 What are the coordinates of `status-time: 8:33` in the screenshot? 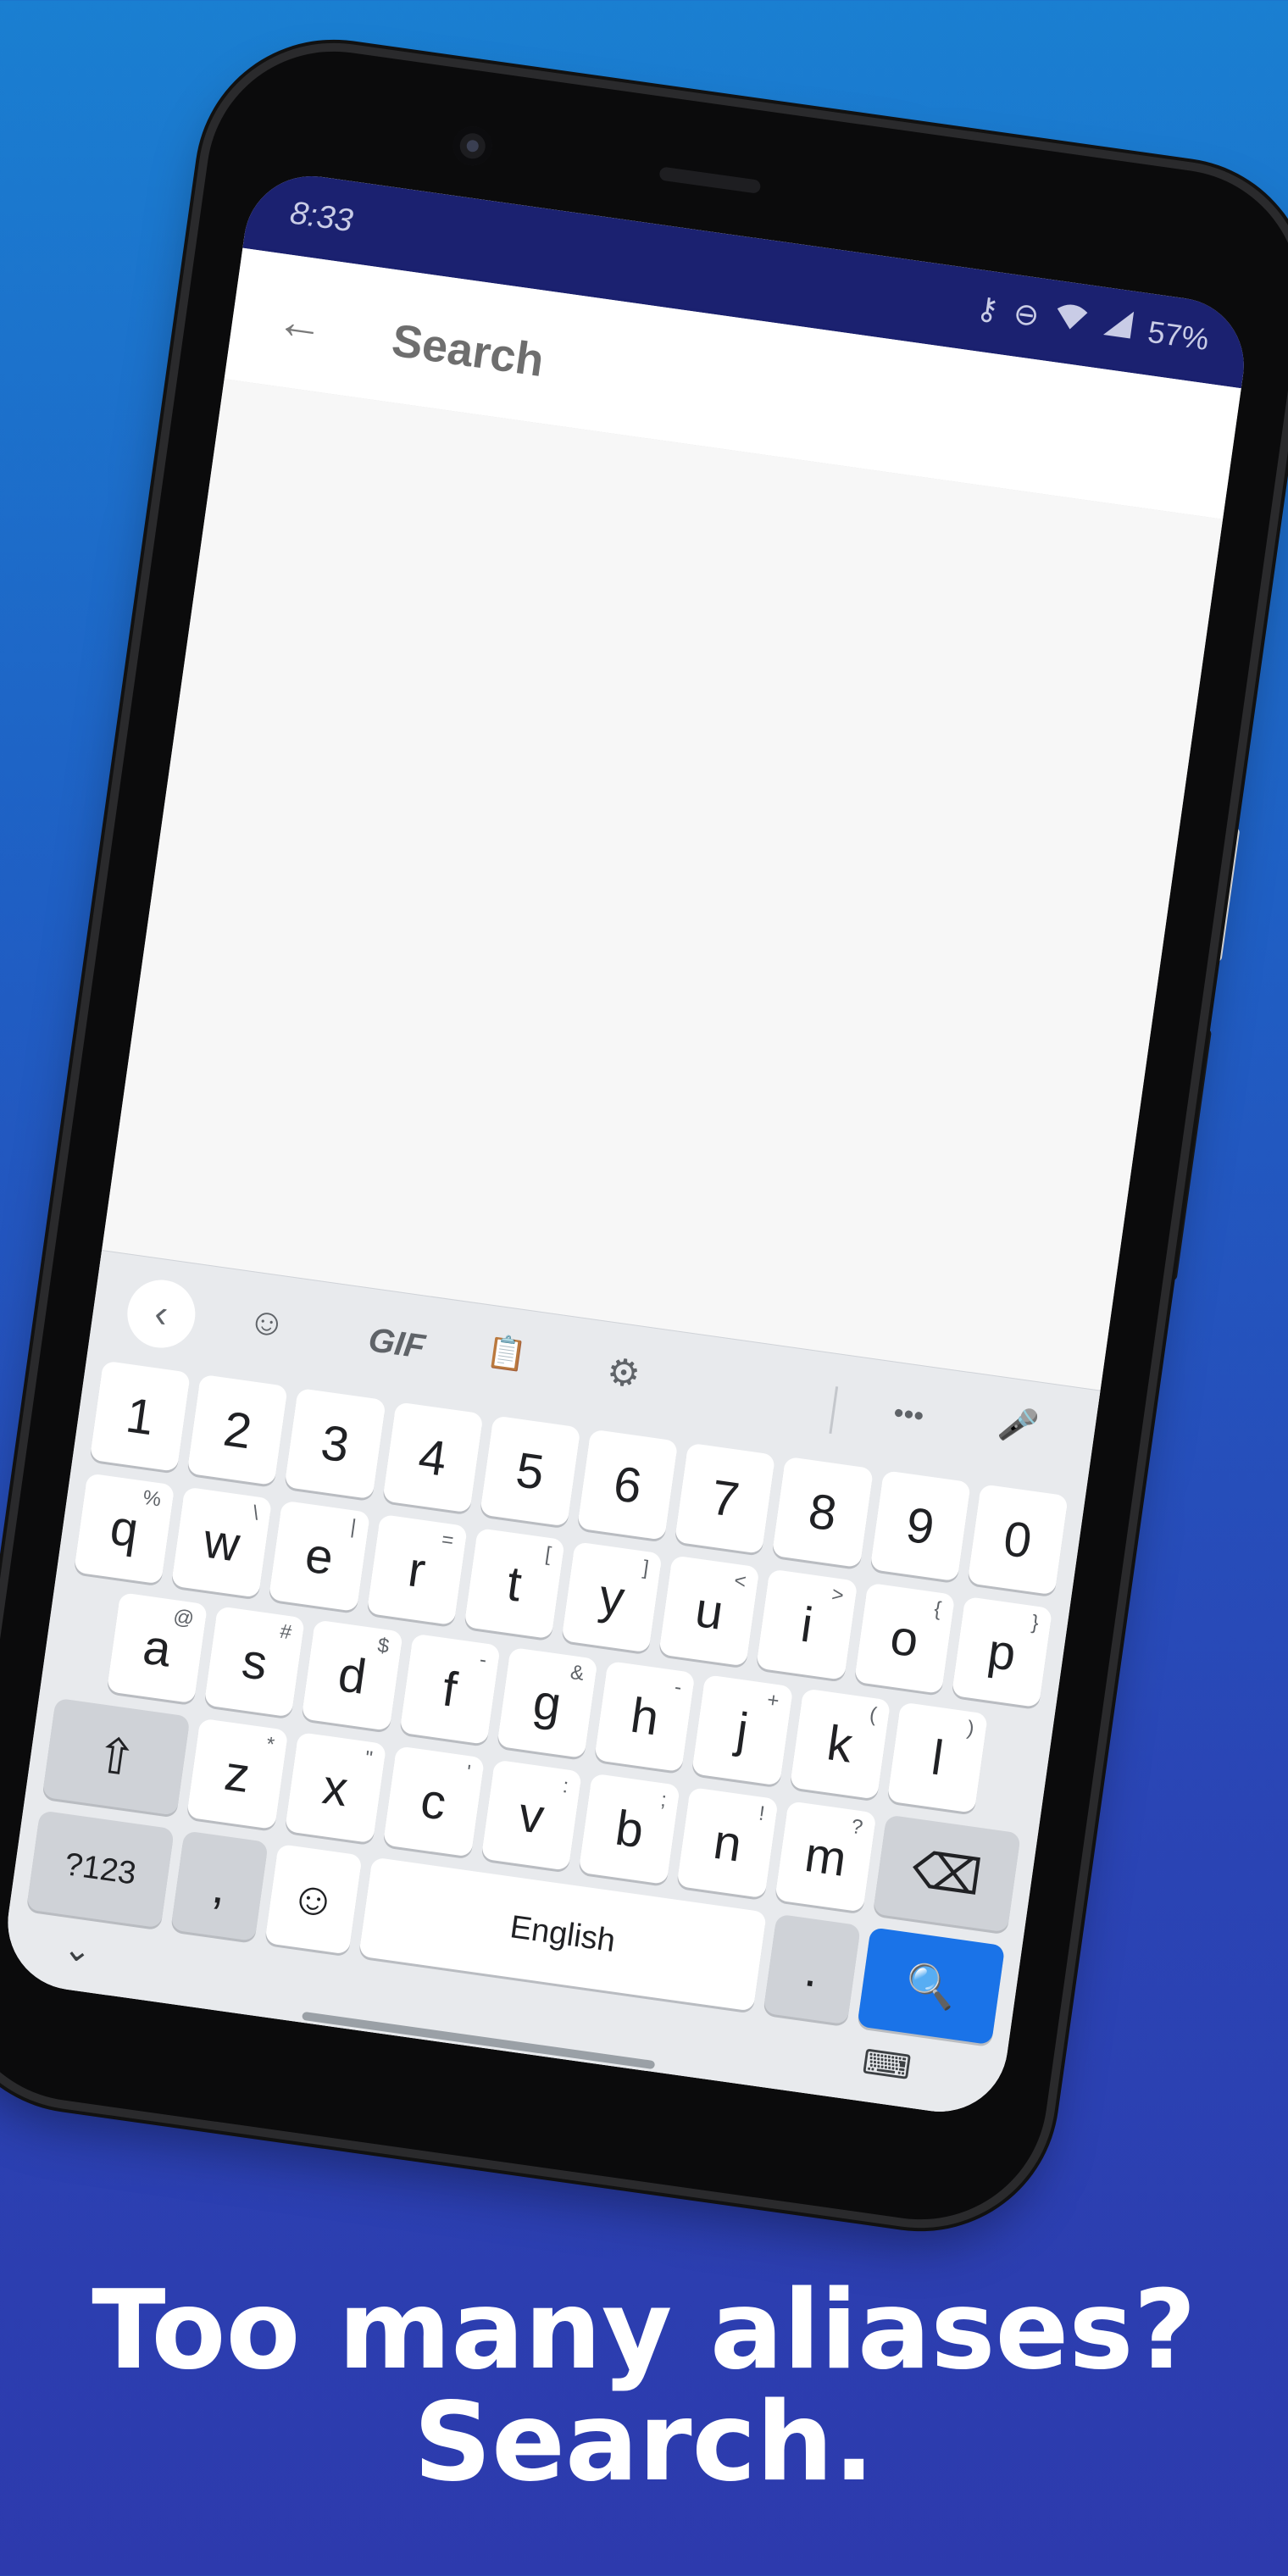 It's located at (321, 218).